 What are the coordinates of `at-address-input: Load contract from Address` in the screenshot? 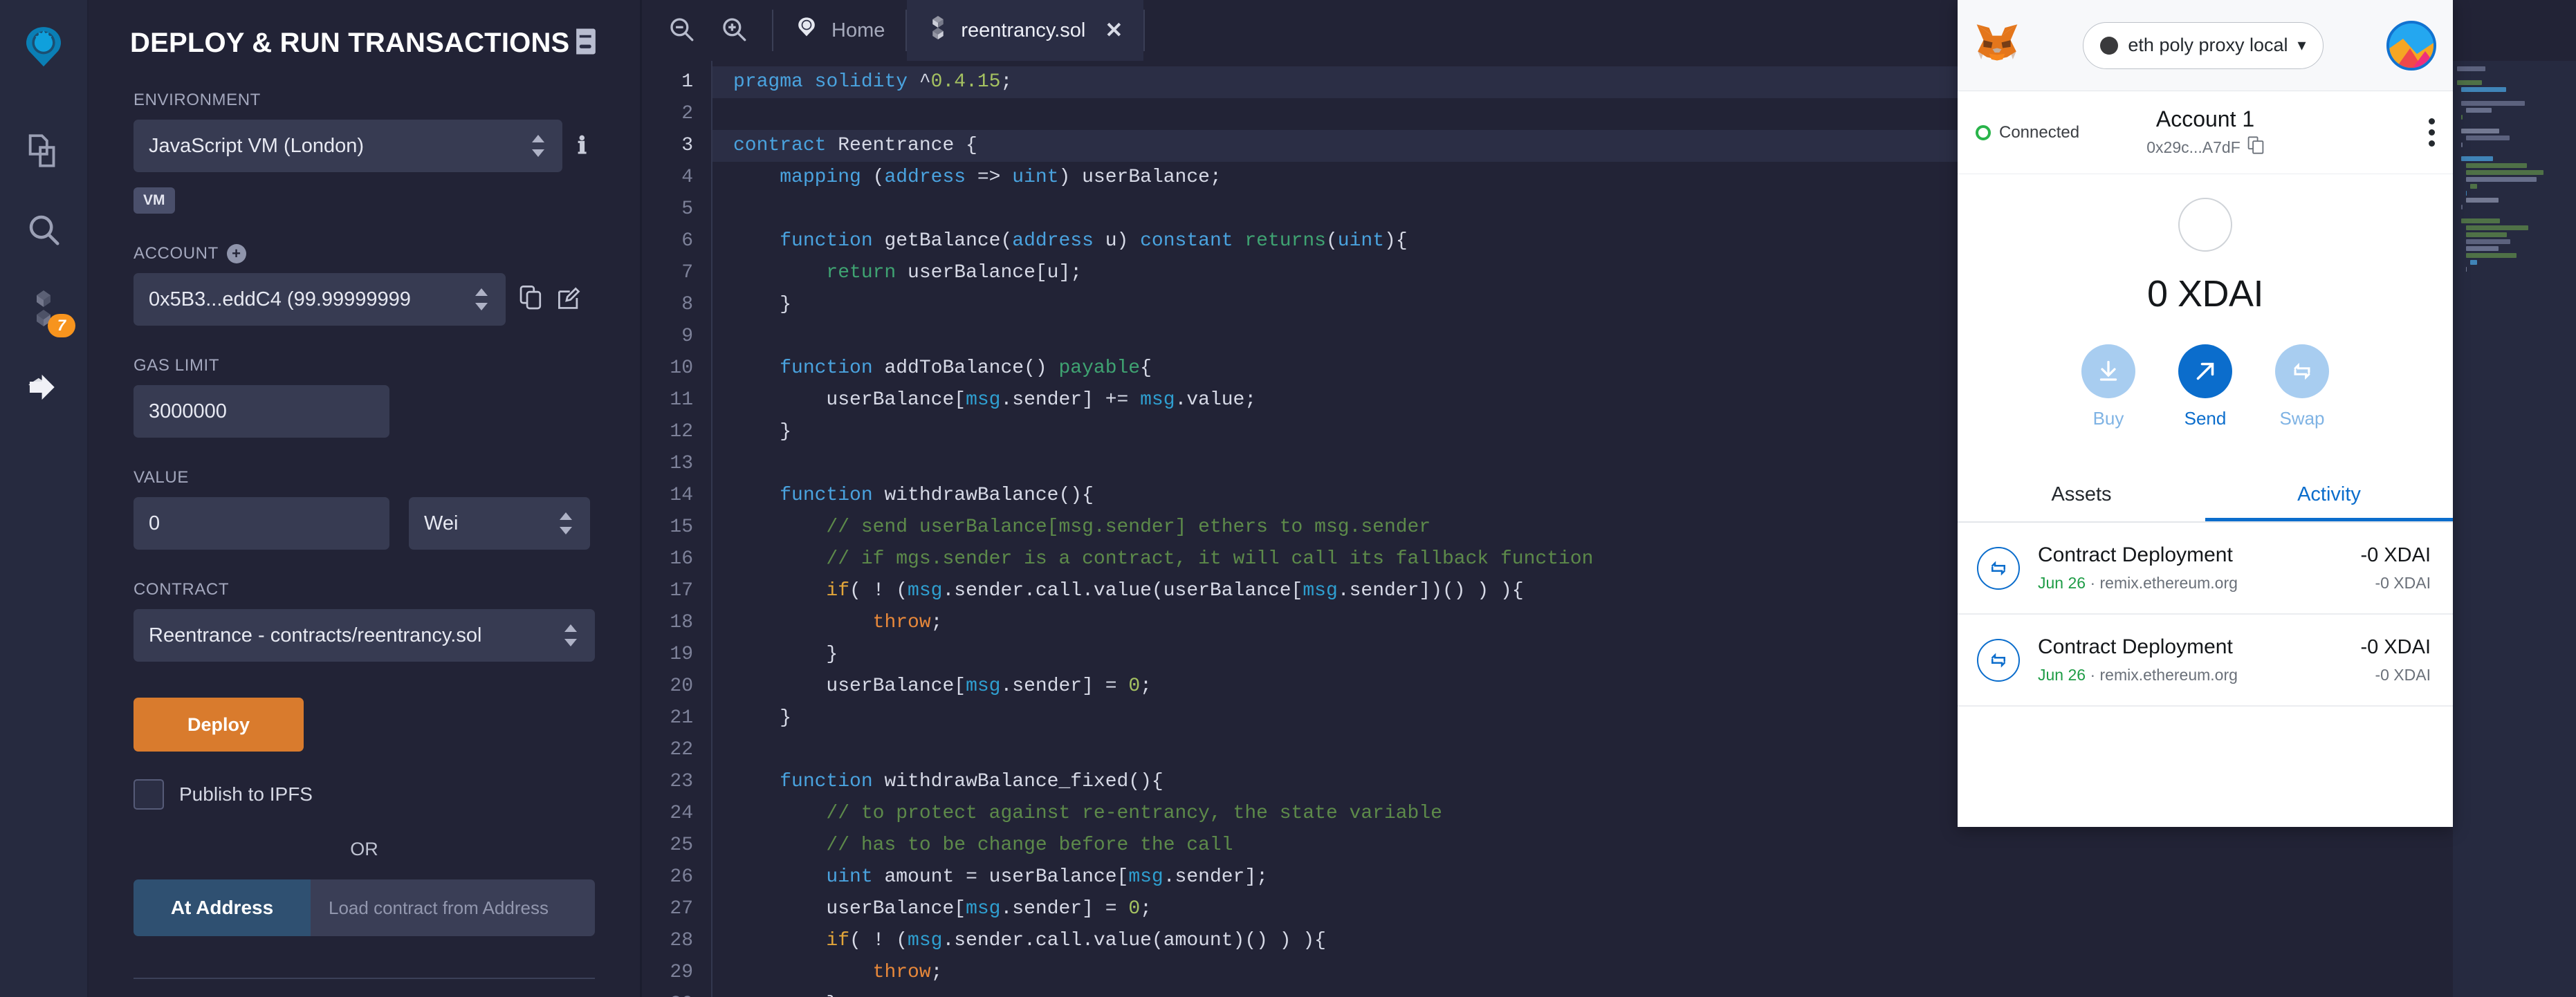 It's located at (453, 907).